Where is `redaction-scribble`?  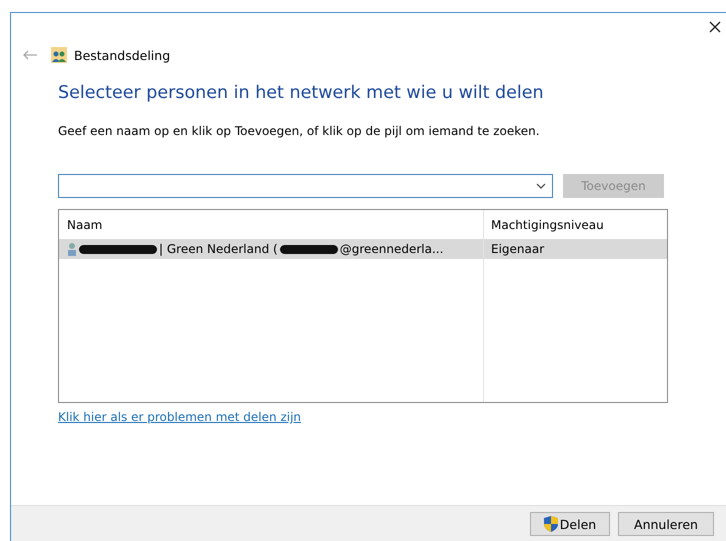 redaction-scribble is located at coordinates (309, 249).